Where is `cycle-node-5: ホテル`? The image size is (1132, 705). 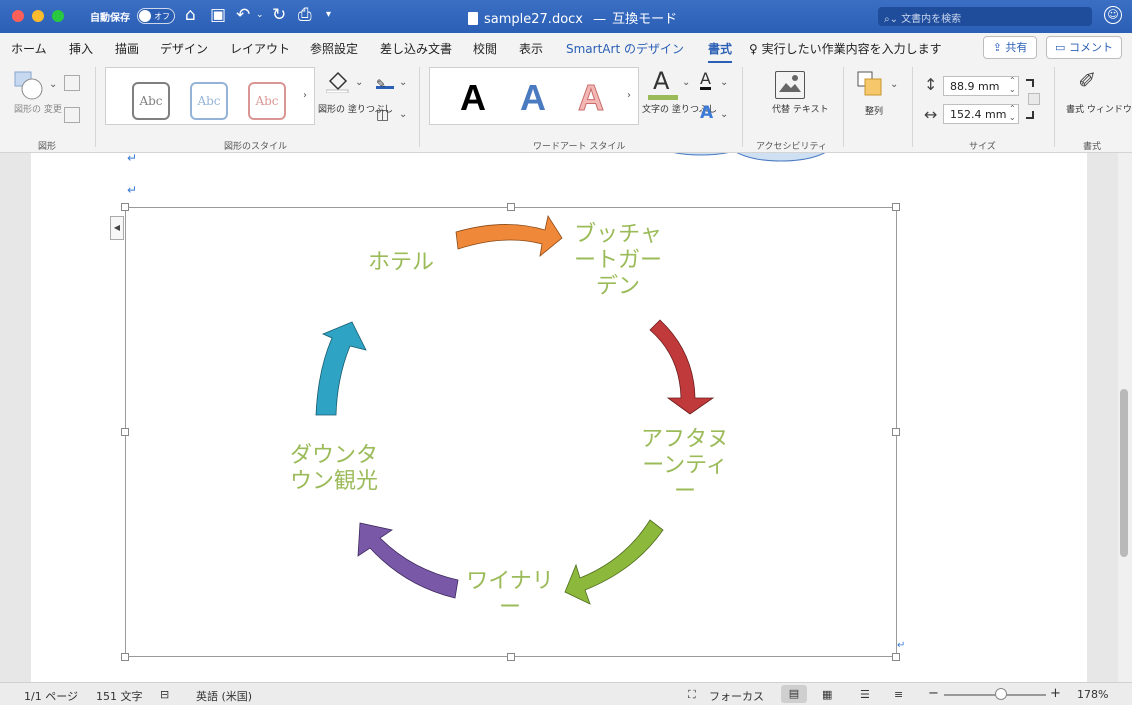
cycle-node-5: ホテル is located at coordinates (401, 263).